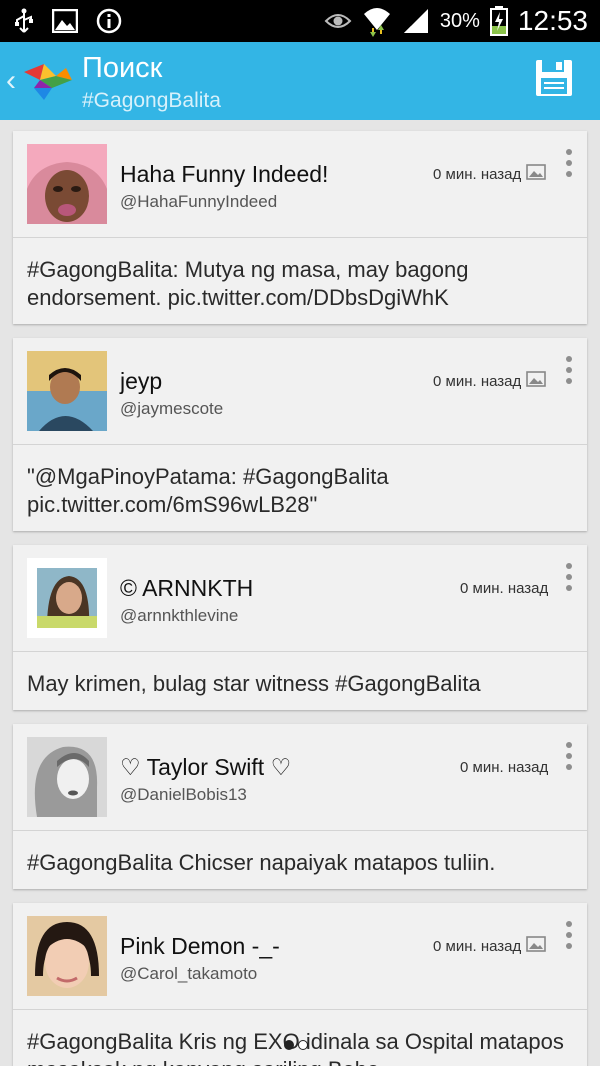 The width and height of the screenshot is (600, 1066). I want to click on status-time: 12:53, so click(552, 20).